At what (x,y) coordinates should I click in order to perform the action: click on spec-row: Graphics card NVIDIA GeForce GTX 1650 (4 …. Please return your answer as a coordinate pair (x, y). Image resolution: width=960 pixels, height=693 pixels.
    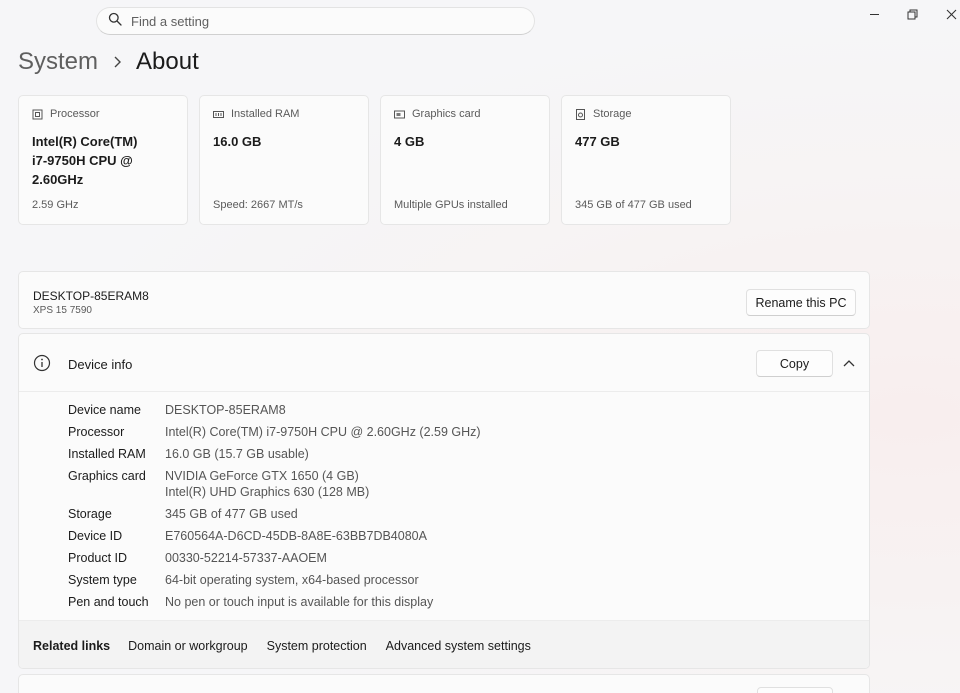
    Looking at the image, I should click on (274, 484).